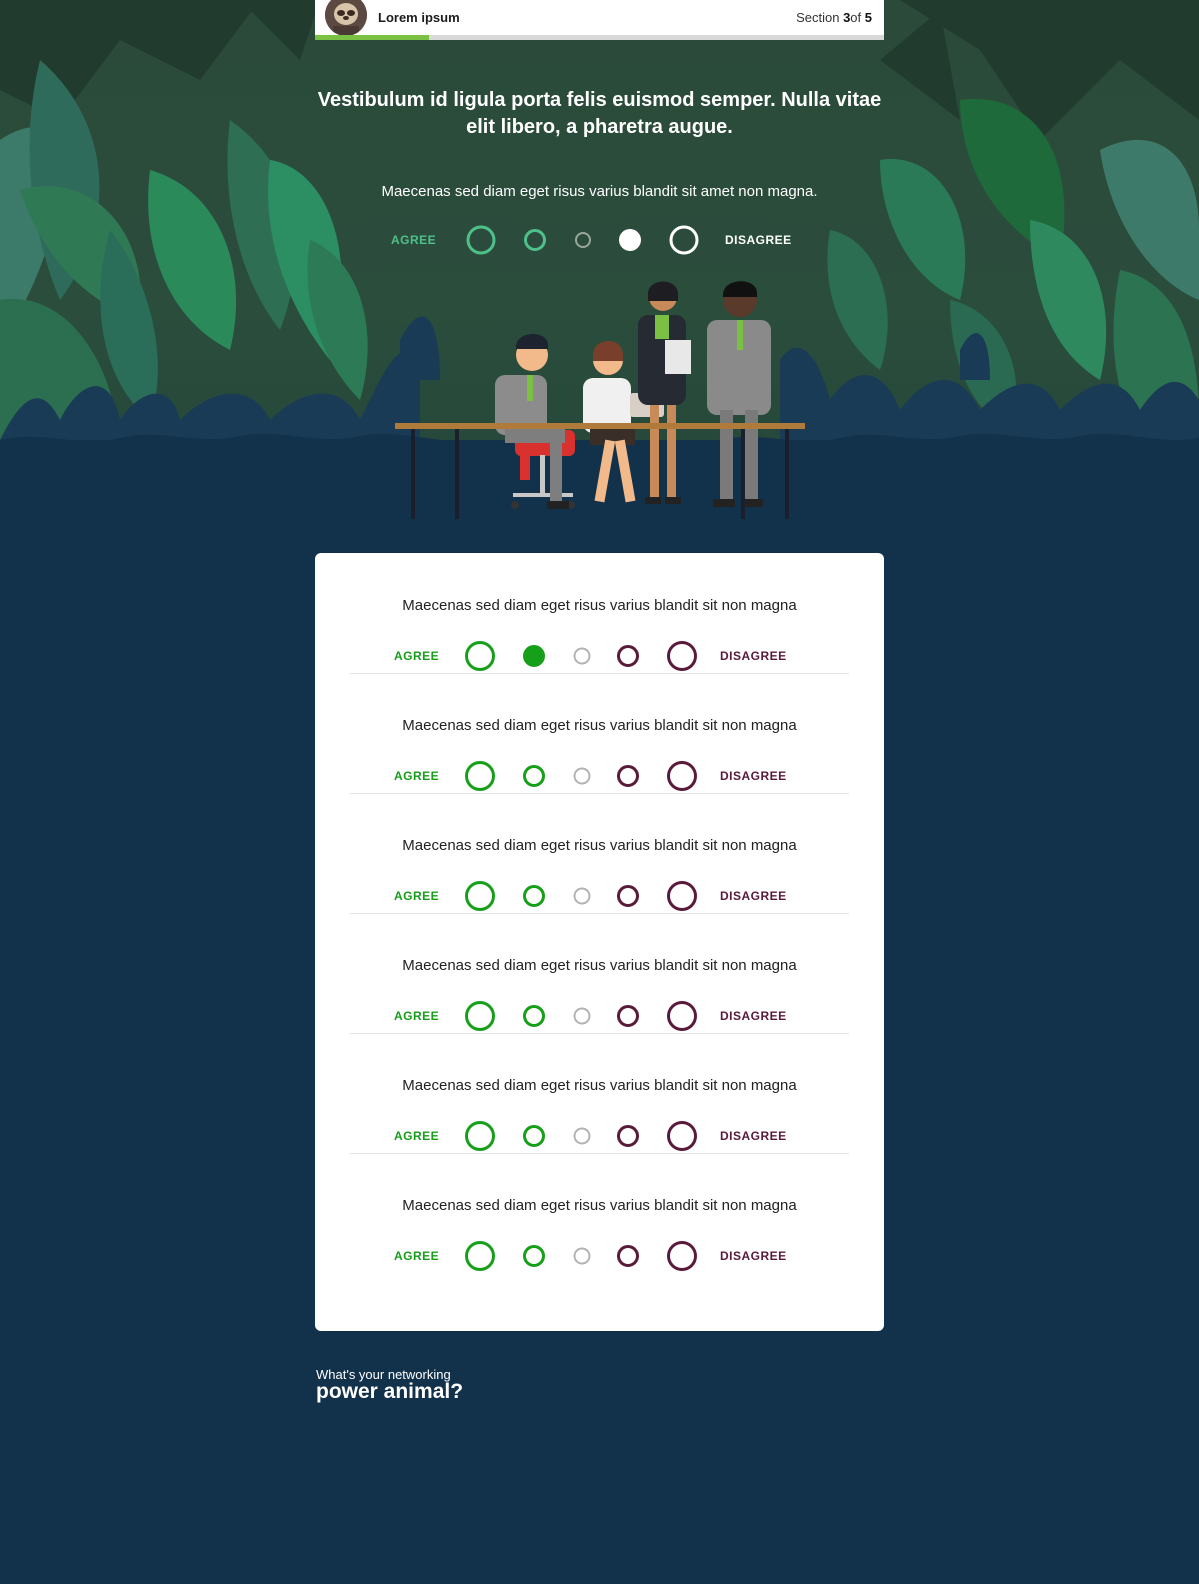 This screenshot has width=1199, height=1584. I want to click on header-bar: Lorem ipsum Section 3of 5, so click(599, 20).